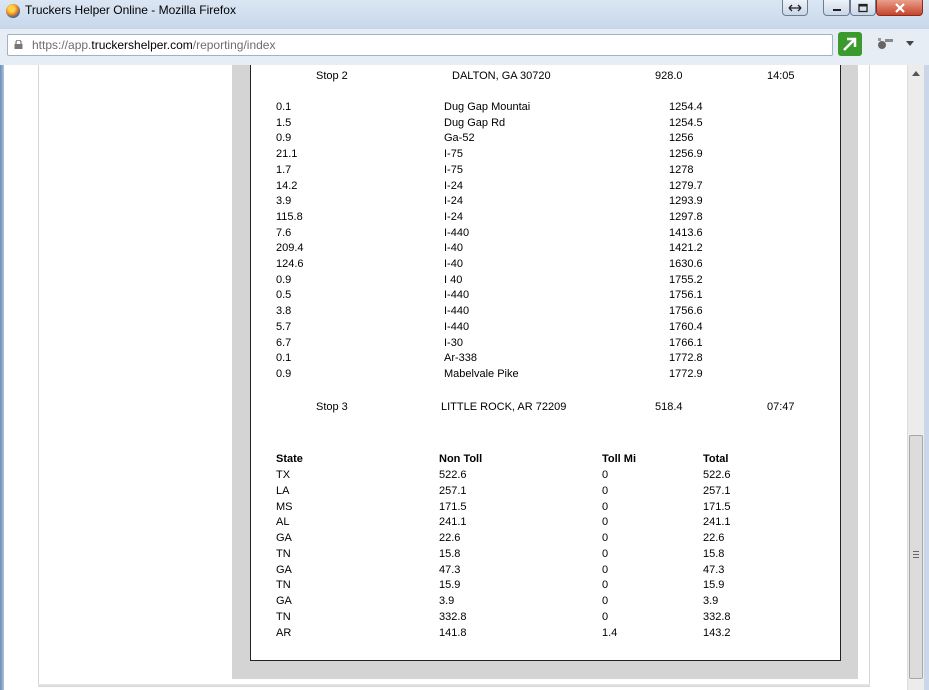  What do you see at coordinates (284, 506) in the screenshot?
I see `state-cell: MS` at bounding box center [284, 506].